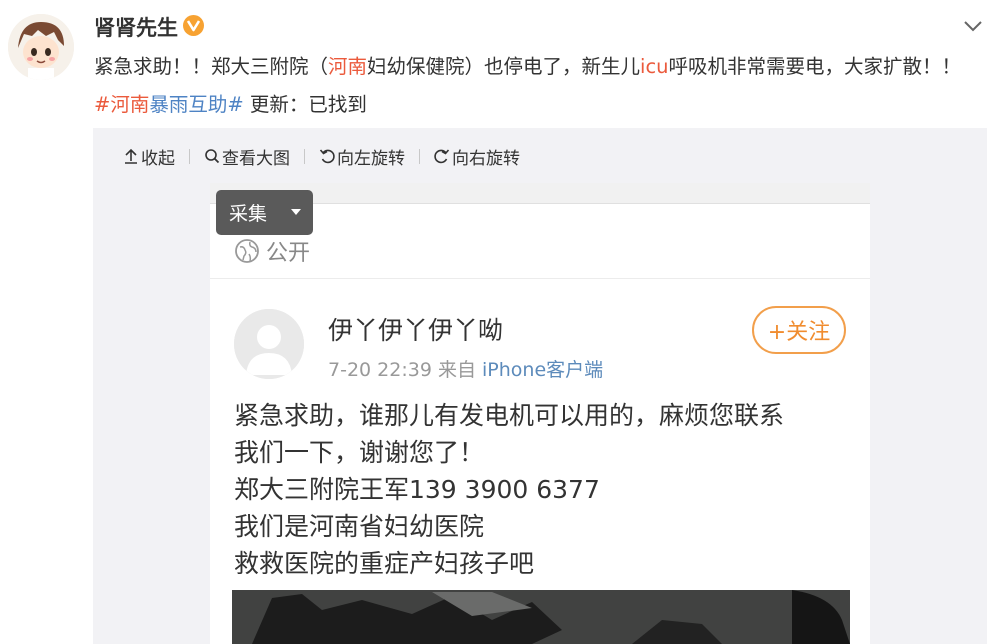 The image size is (1003, 644). I want to click on highlight-keyword: icu, so click(654, 66).